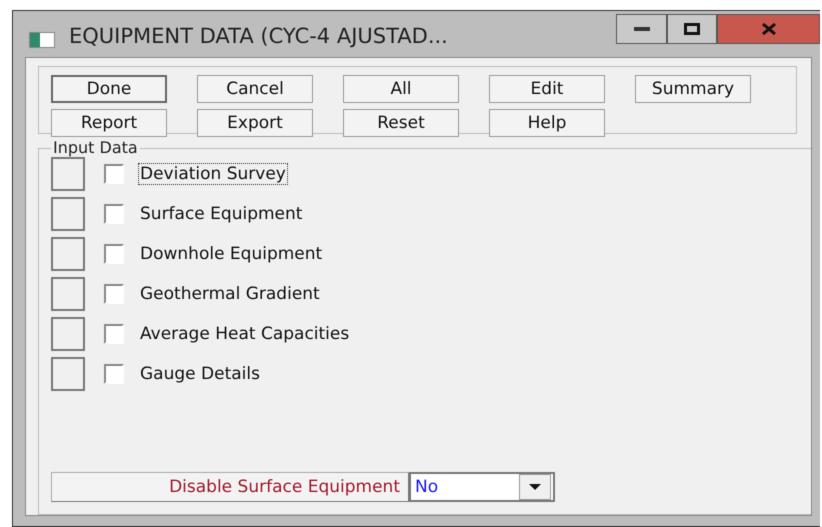  I want to click on dialog-button: Help, so click(547, 123).